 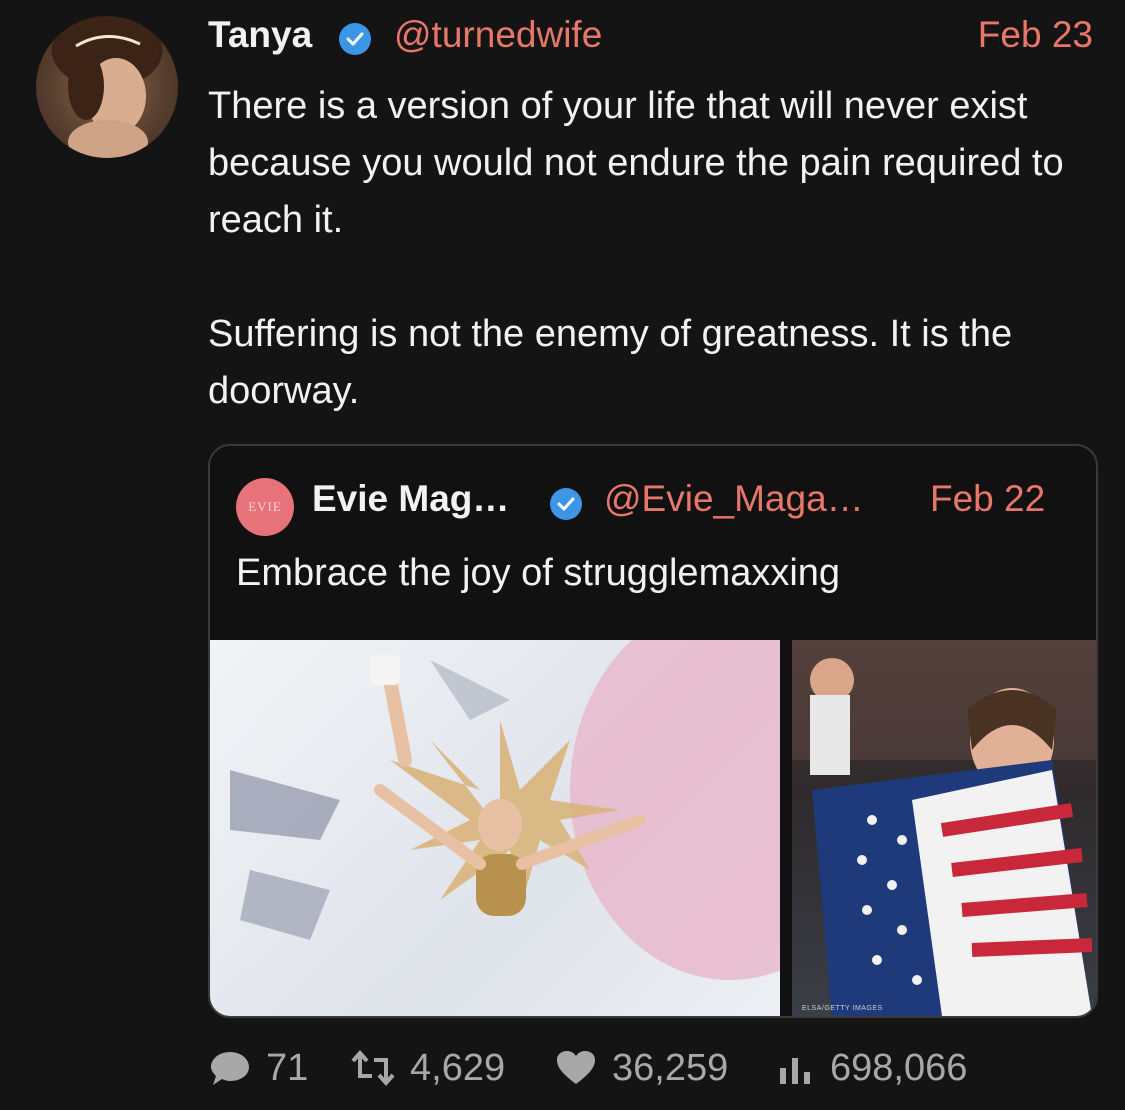 I want to click on quoted-tweet-text: Embrace the joy of strugglemaxxing, so click(x=538, y=573).